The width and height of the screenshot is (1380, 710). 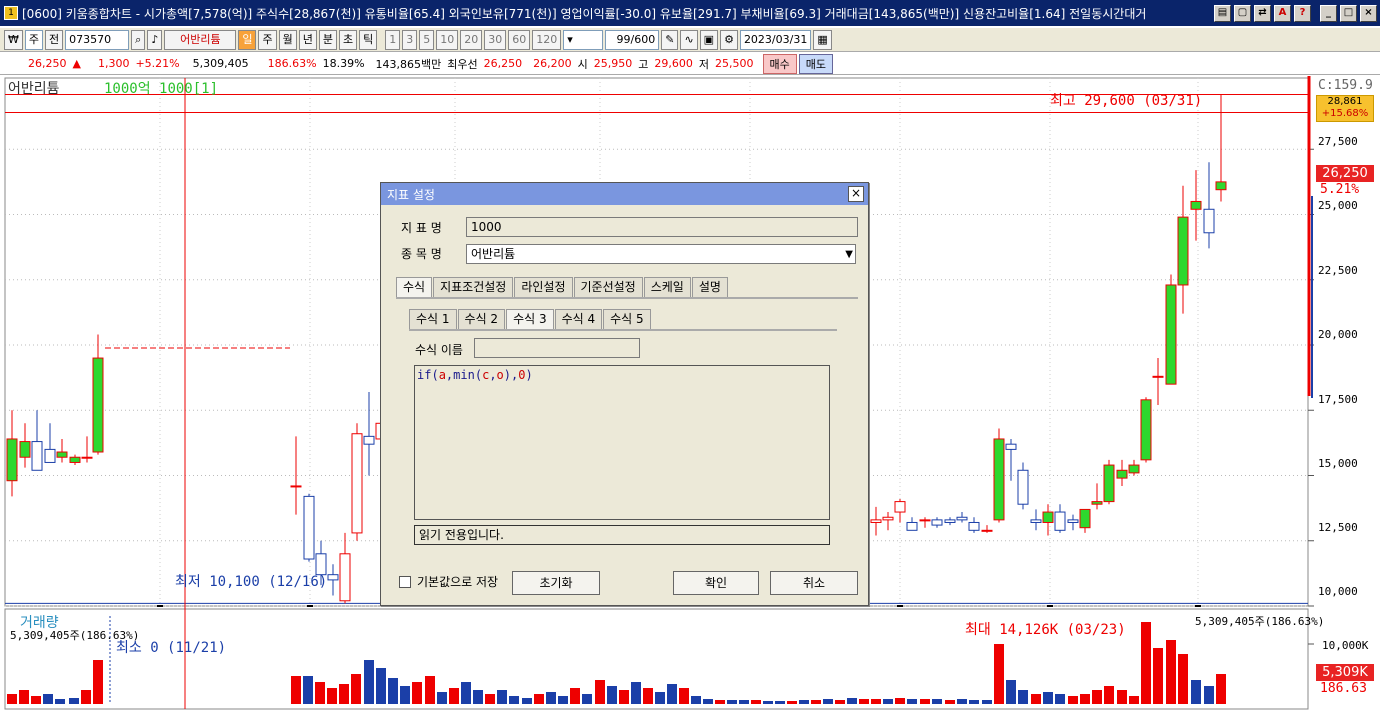 What do you see at coordinates (643, 64) in the screenshot?
I see `high-label: 고` at bounding box center [643, 64].